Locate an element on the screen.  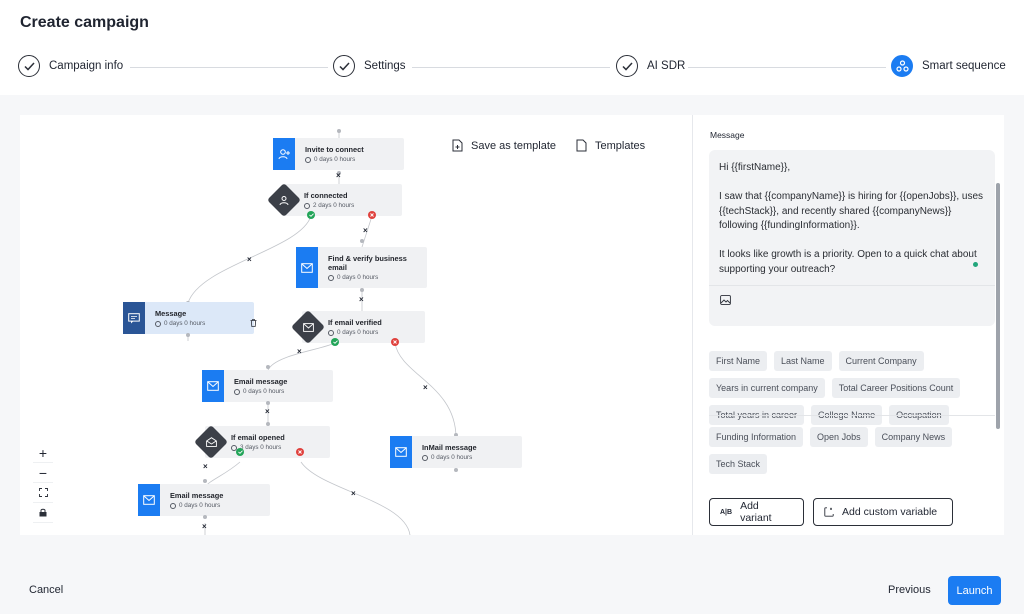
image-icon is located at coordinates (725, 303).